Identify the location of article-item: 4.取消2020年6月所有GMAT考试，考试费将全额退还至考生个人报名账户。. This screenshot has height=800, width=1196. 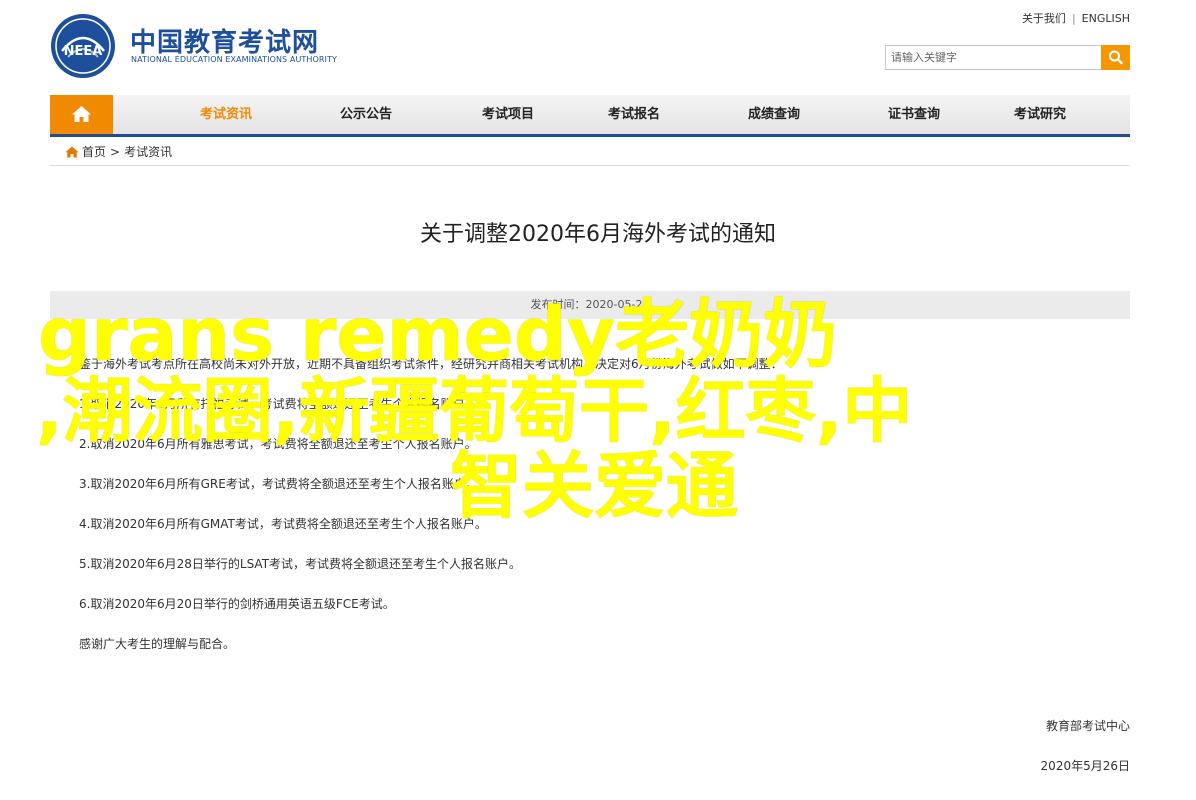
(283, 524).